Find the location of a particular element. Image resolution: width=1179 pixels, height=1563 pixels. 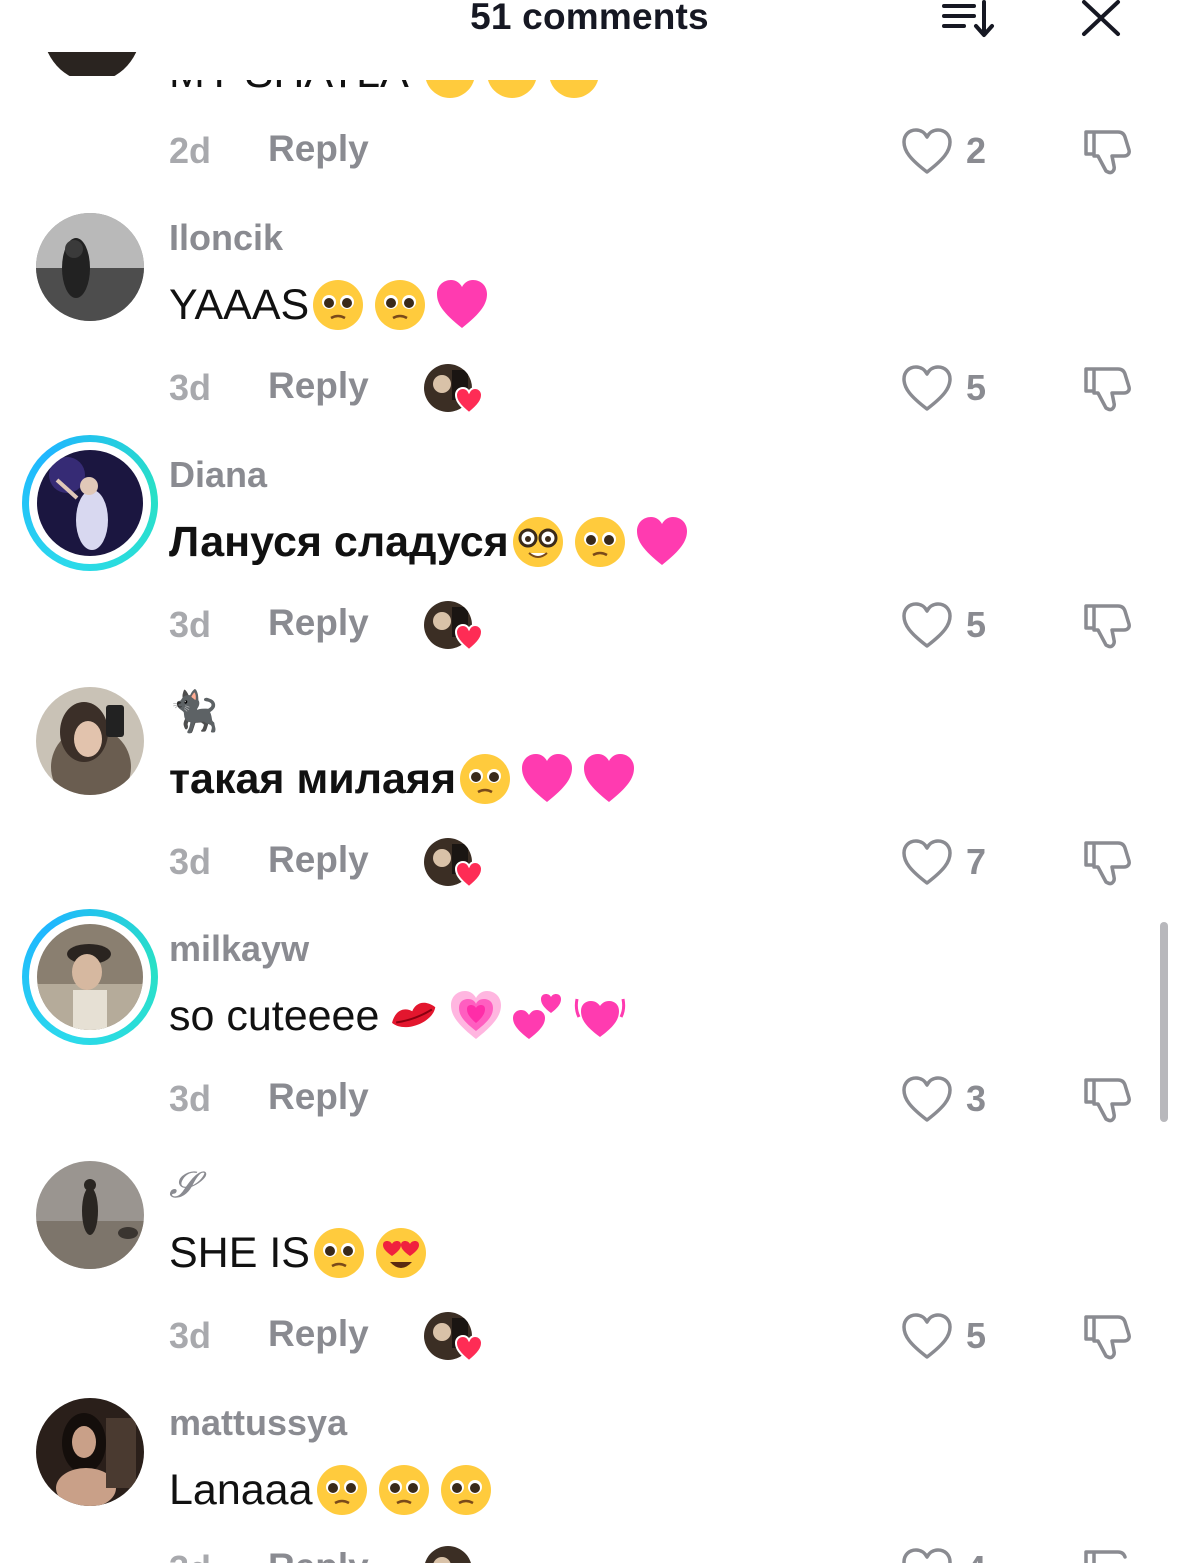

comment-text: so cuteeee is located at coordinates (398, 1016).